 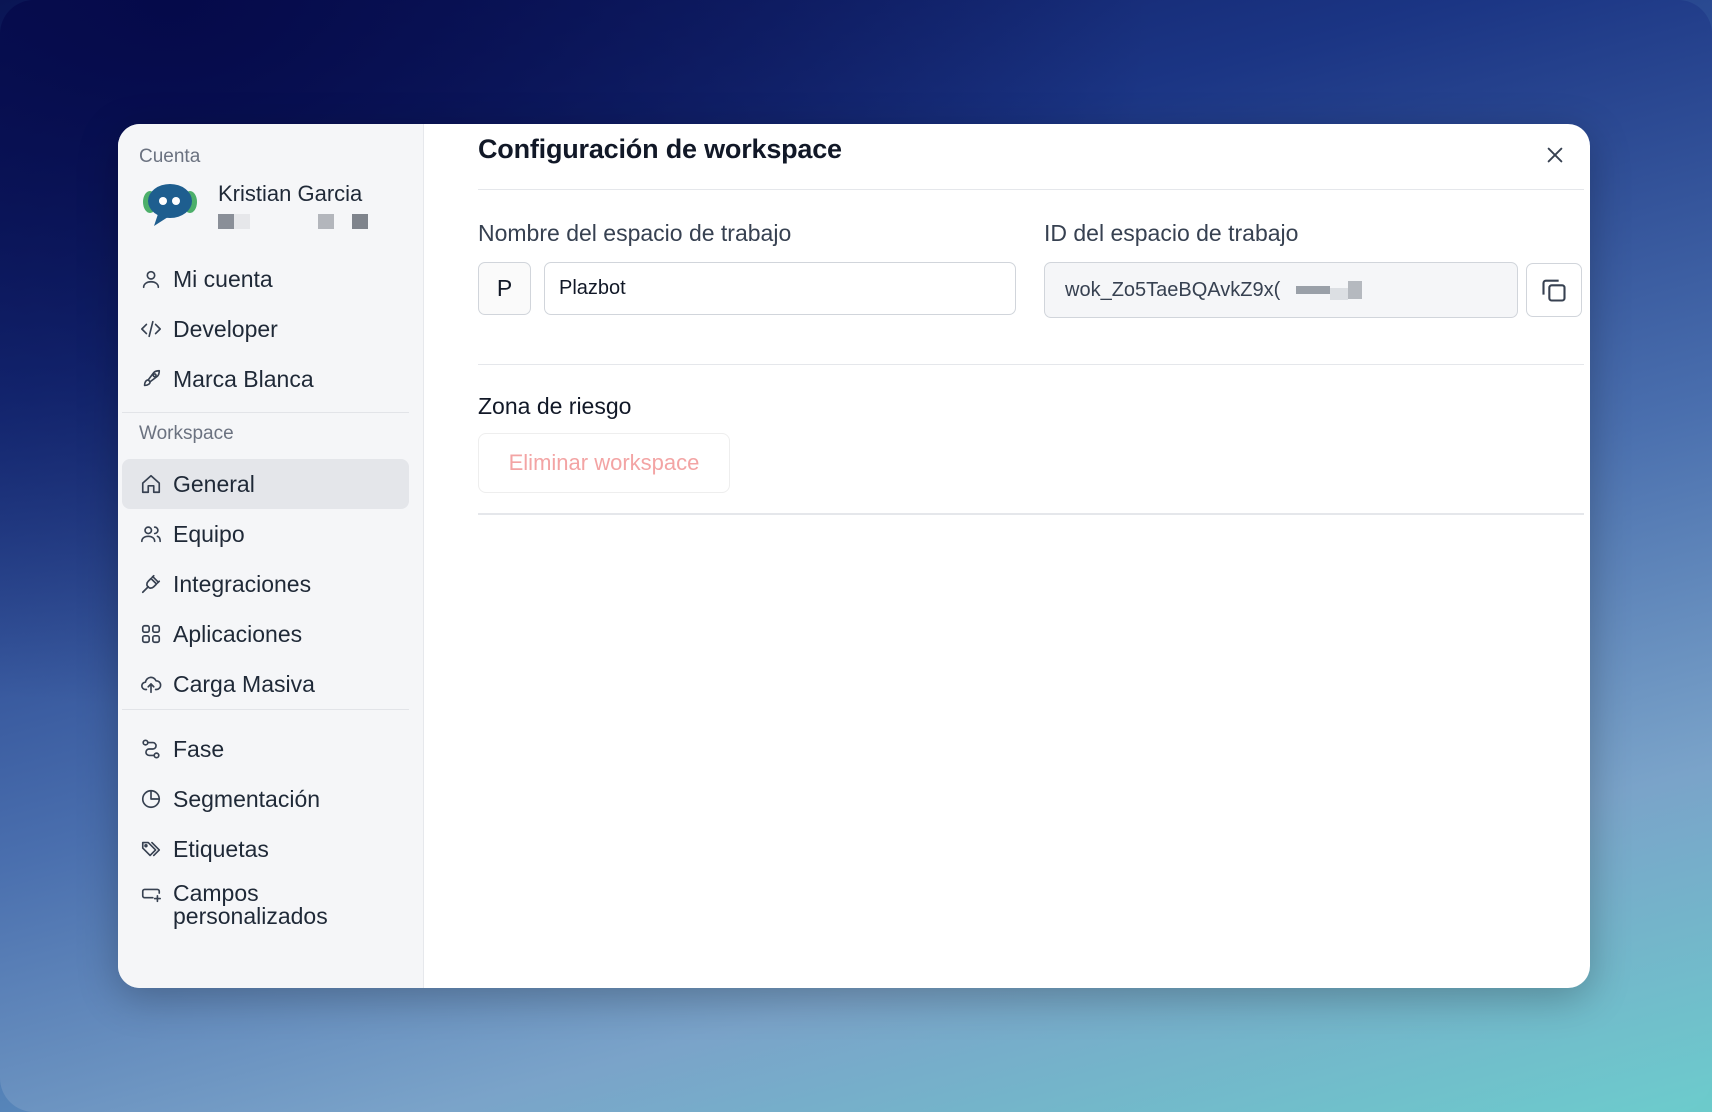 I want to click on user-icon, so click(x=151, y=279).